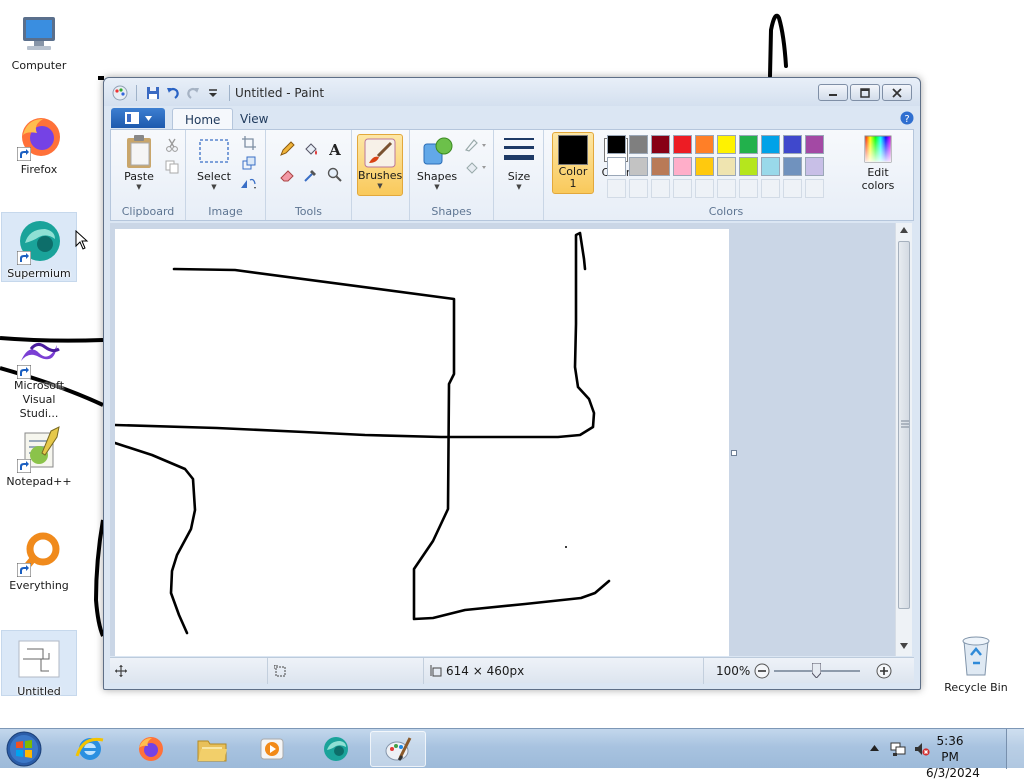 The image size is (1024, 781). Describe the element at coordinates (573, 150) in the screenshot. I see `color1-swatch` at that location.